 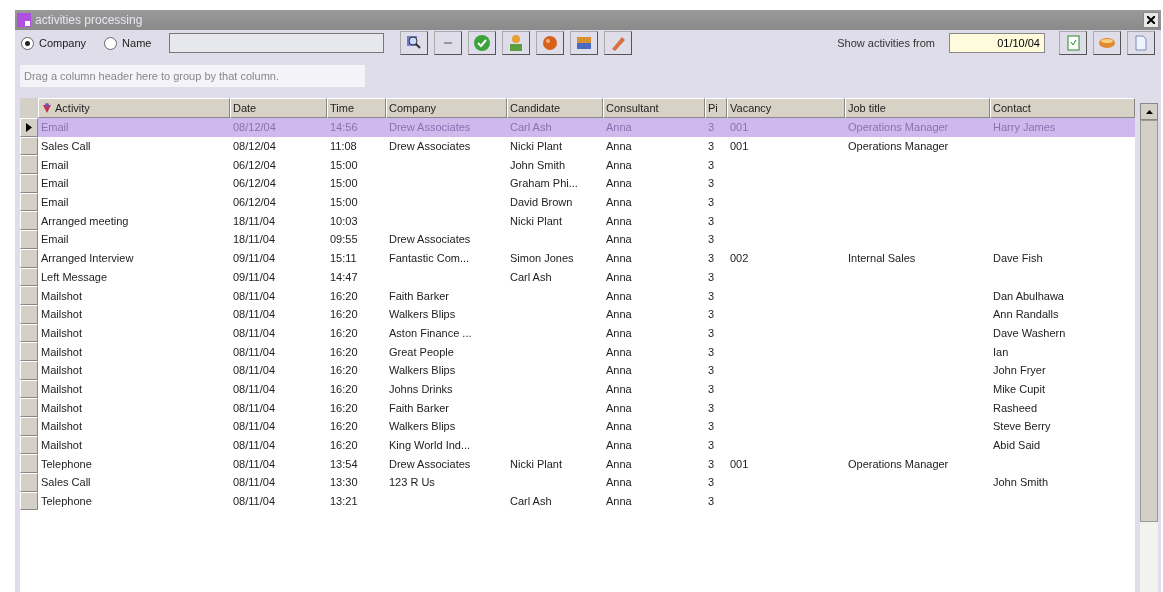 What do you see at coordinates (531, 128) in the screenshot?
I see `table-cell-text: Carl Ash` at bounding box center [531, 128].